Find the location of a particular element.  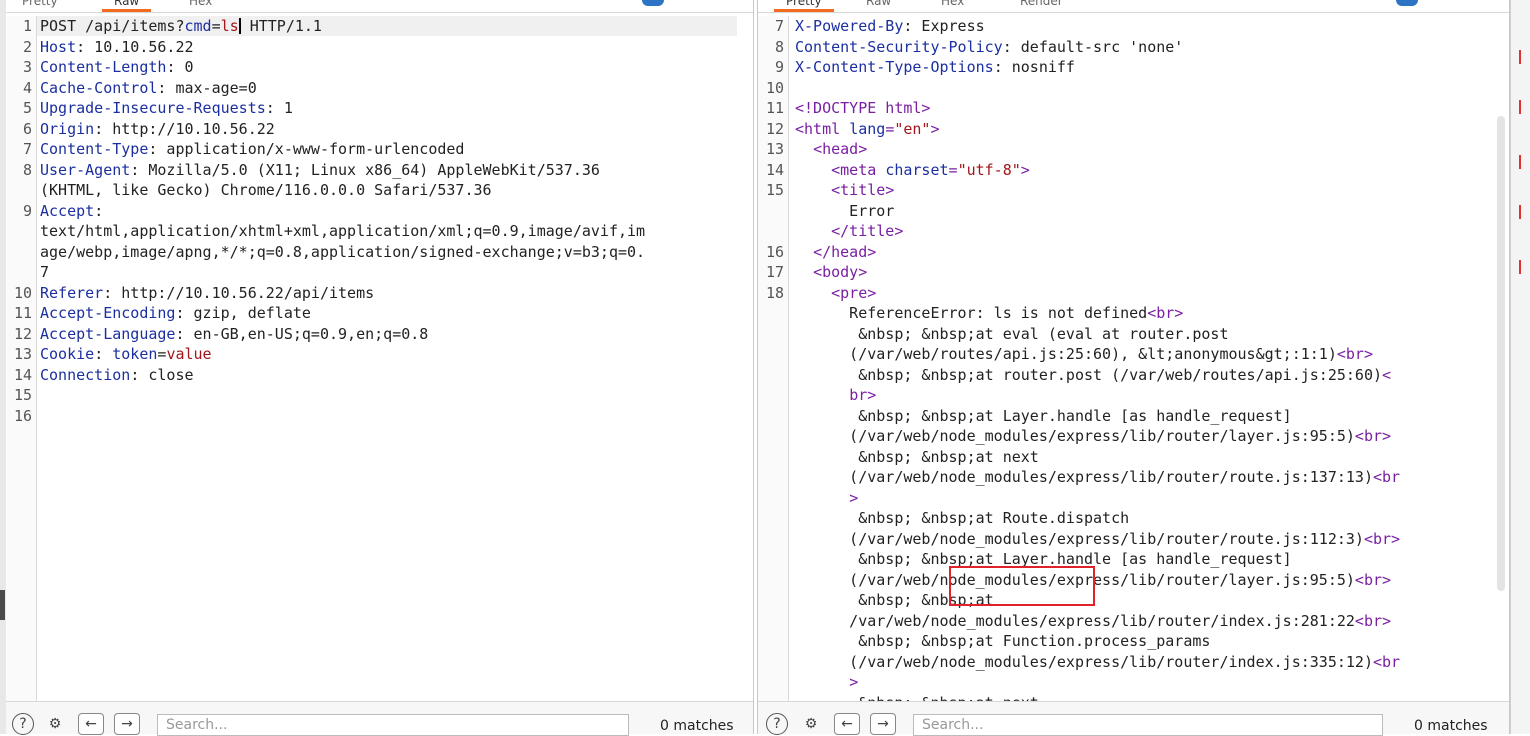

code-token: Accept-Language is located at coordinates (108, 333).